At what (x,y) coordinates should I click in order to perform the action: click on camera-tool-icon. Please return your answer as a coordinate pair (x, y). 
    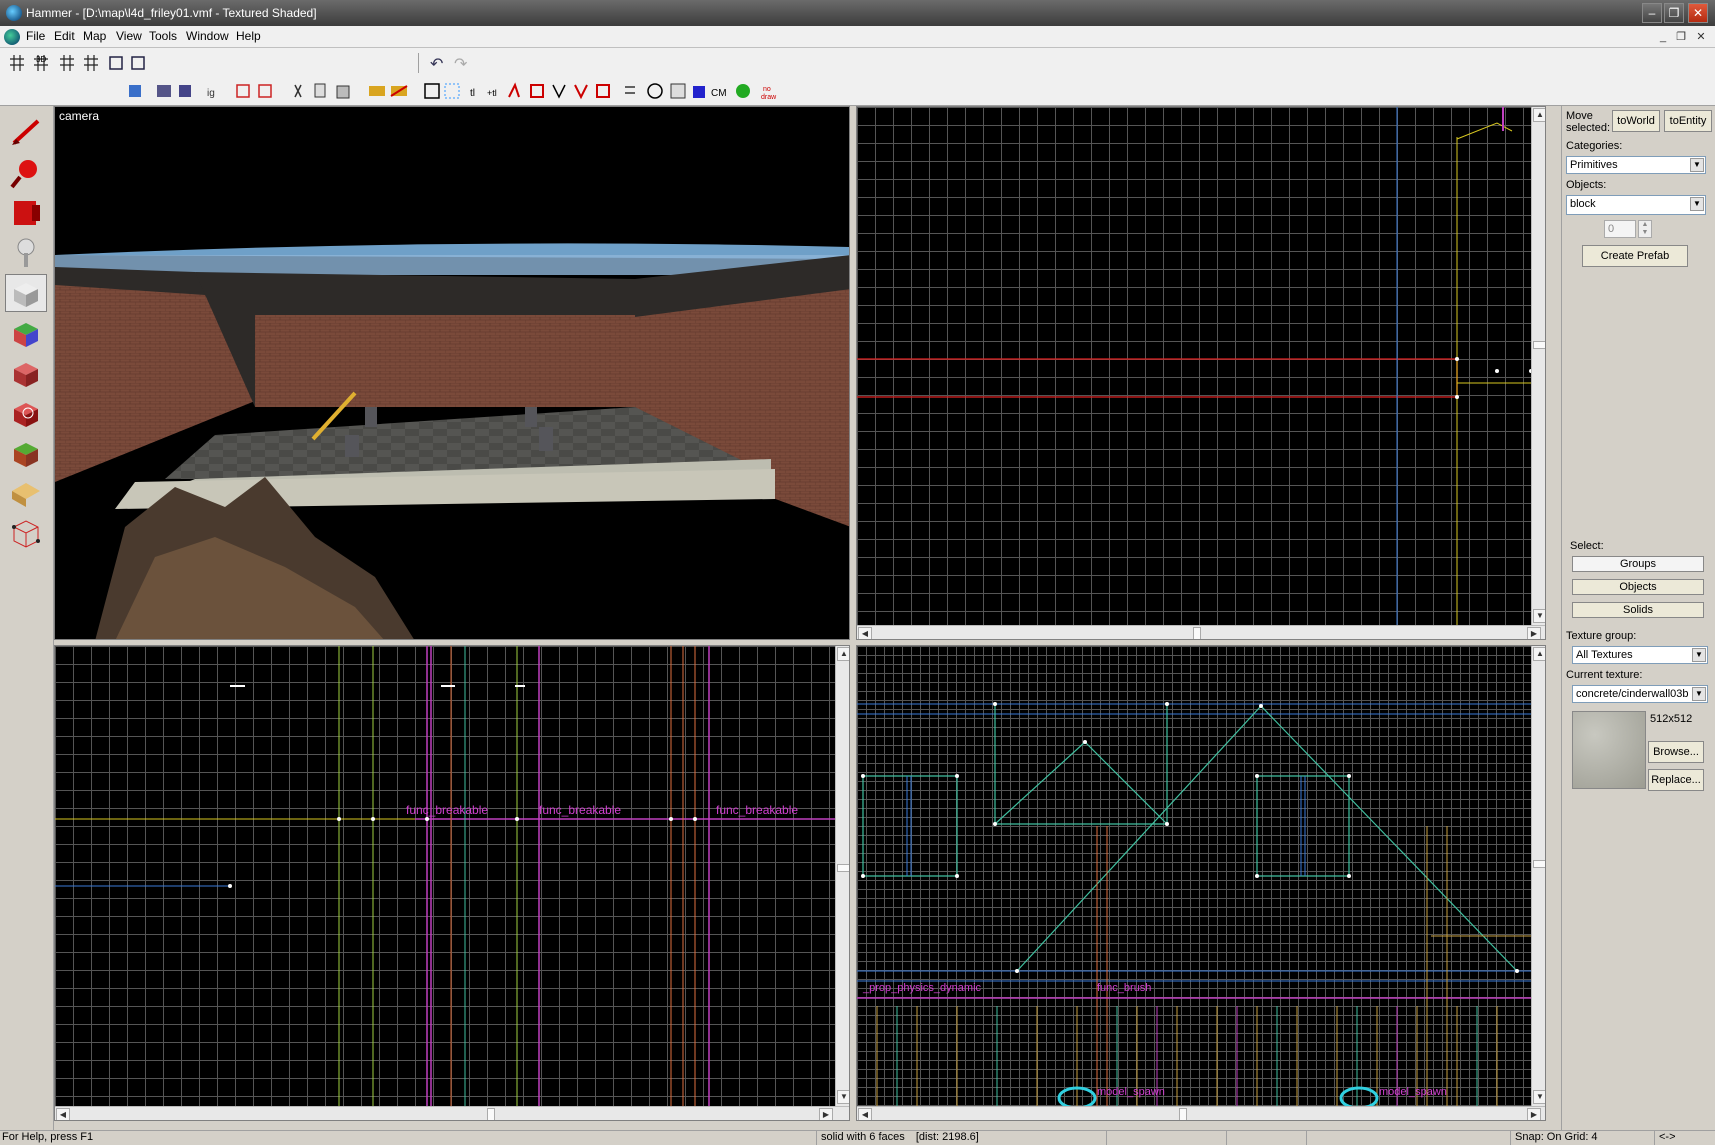
    Looking at the image, I should click on (26, 213).